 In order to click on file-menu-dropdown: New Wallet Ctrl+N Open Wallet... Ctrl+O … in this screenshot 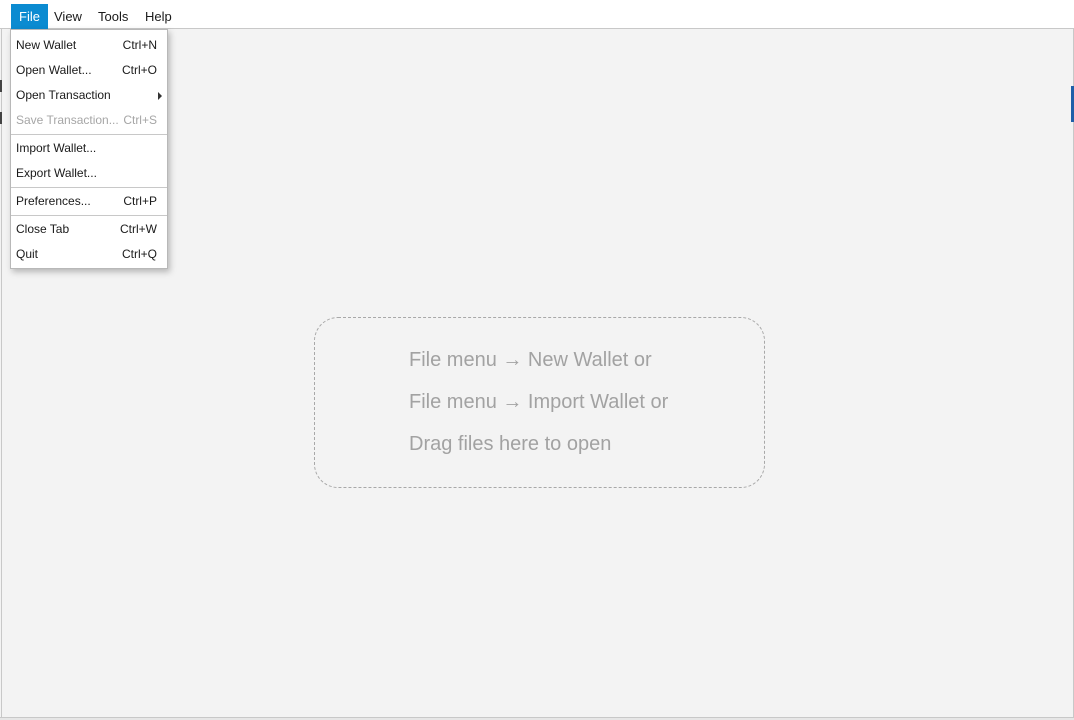, I will do `click(89, 149)`.